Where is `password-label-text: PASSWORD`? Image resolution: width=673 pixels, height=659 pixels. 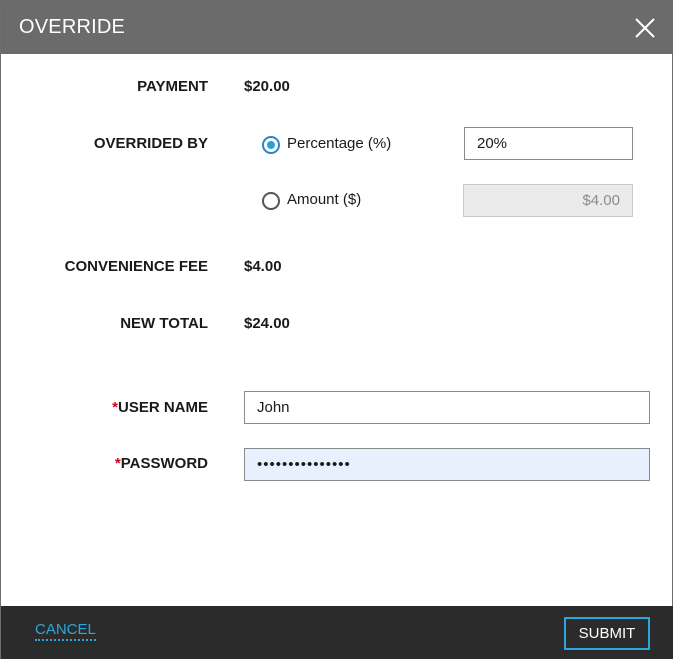
password-label-text: PASSWORD is located at coordinates (164, 463).